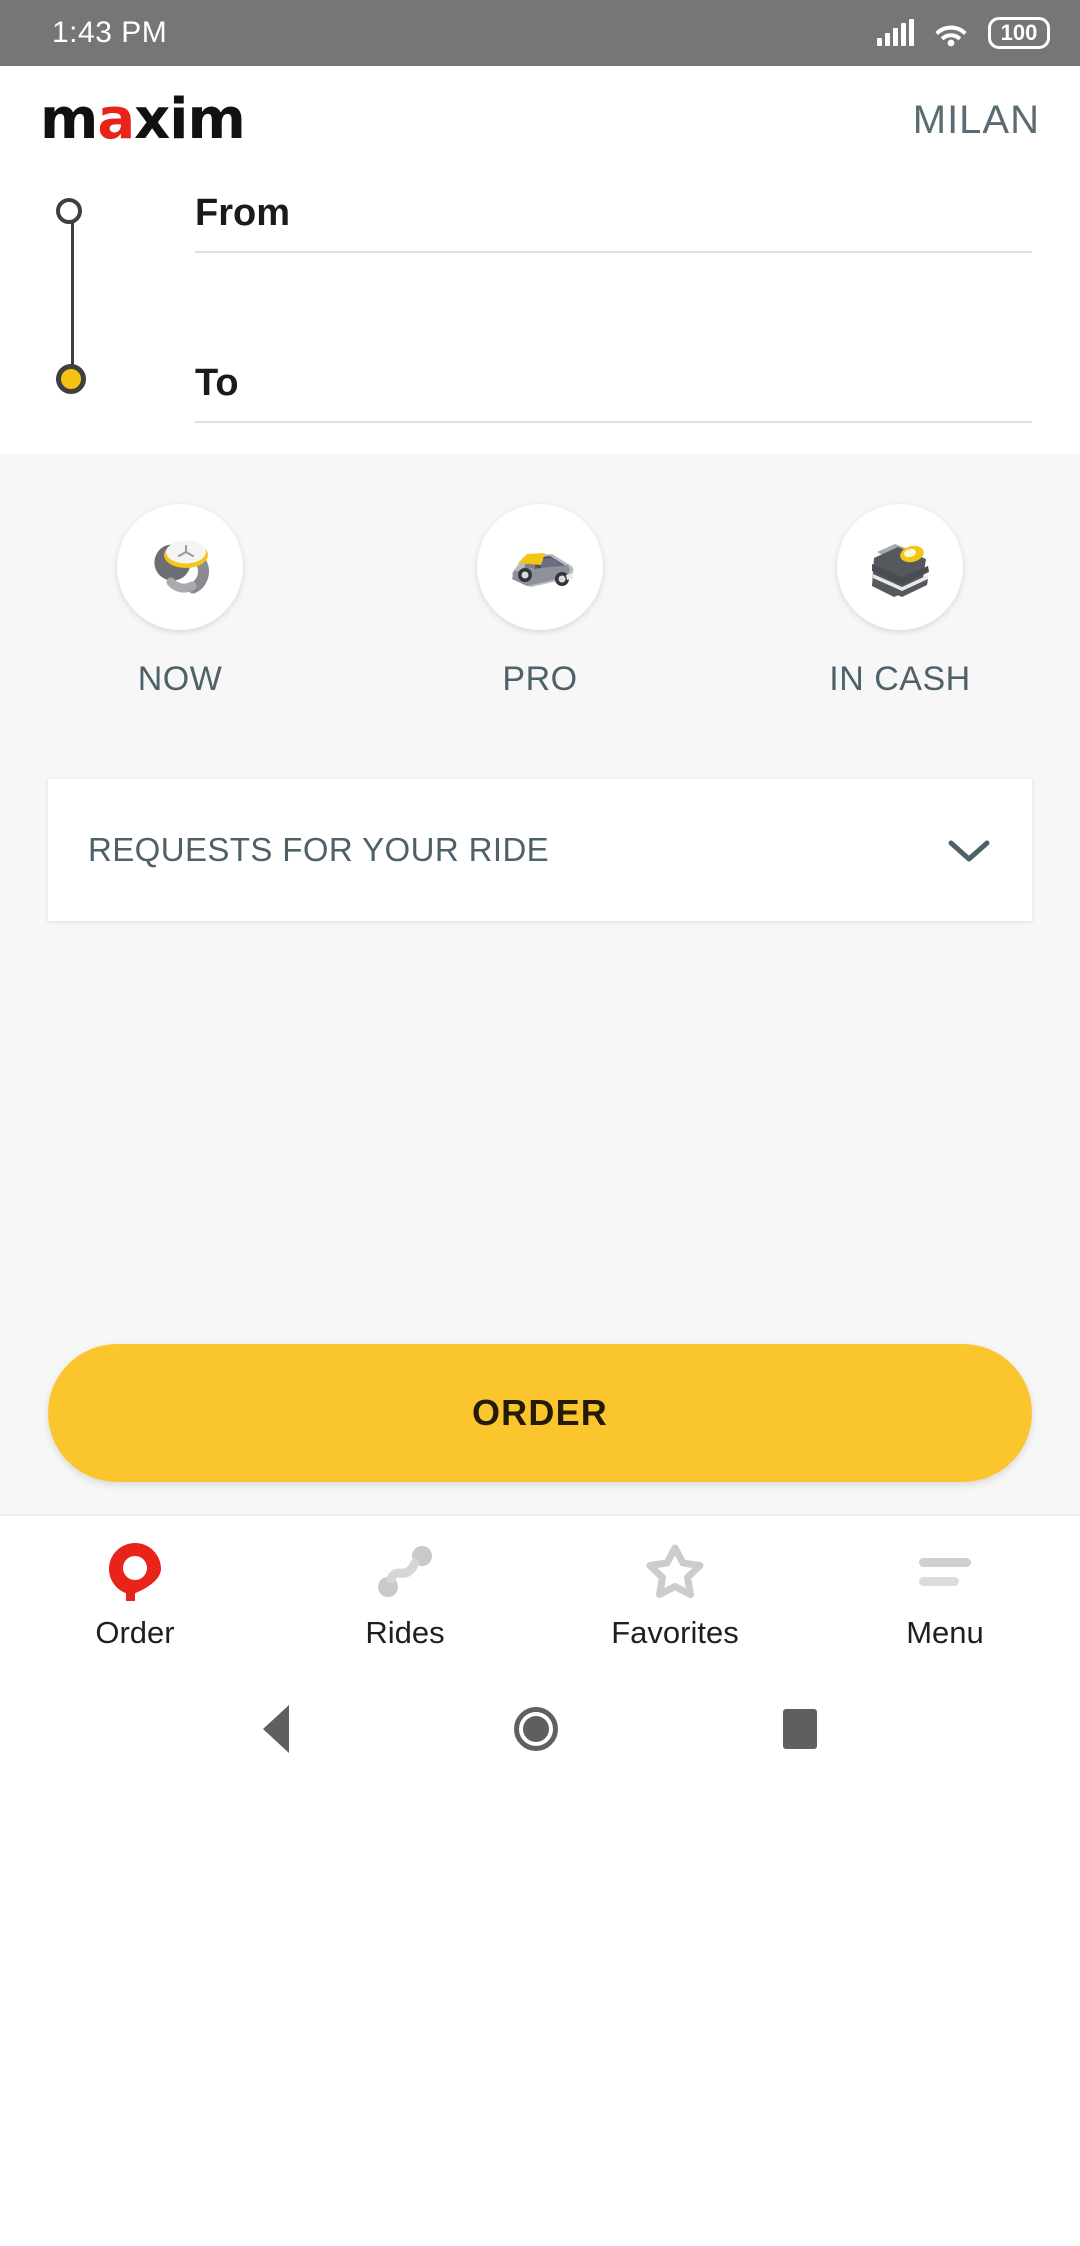  Describe the element at coordinates (969, 850) in the screenshot. I see `chevron-down-icon` at that location.